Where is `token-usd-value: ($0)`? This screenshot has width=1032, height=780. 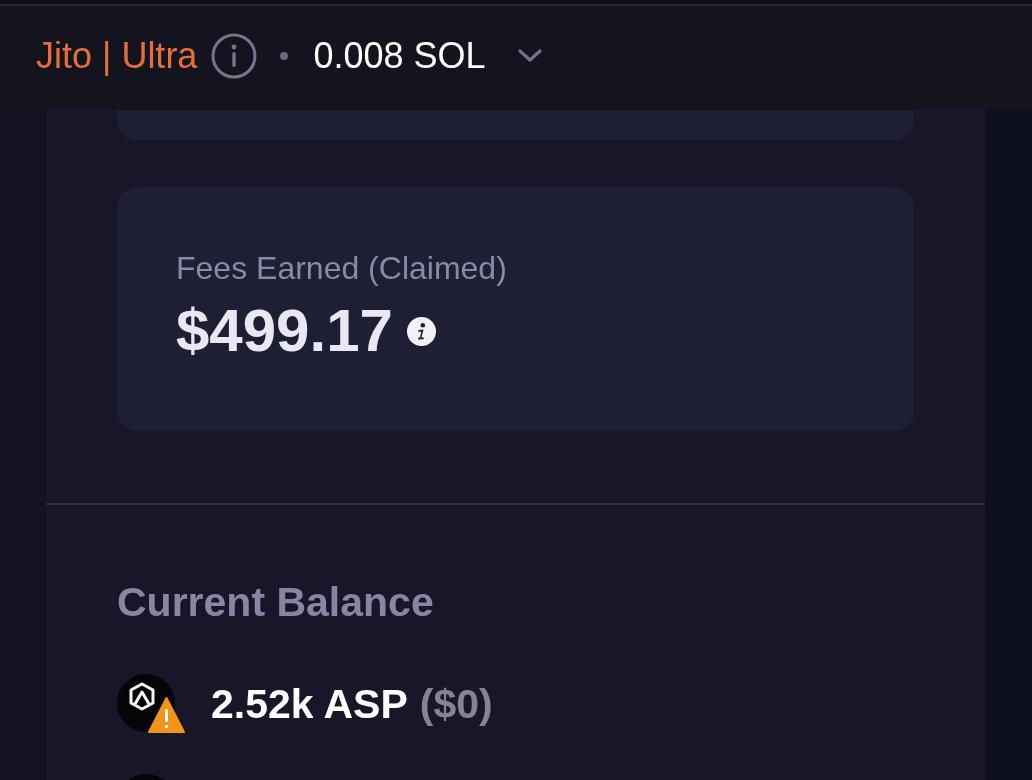
token-usd-value: ($0) is located at coordinates (456, 704).